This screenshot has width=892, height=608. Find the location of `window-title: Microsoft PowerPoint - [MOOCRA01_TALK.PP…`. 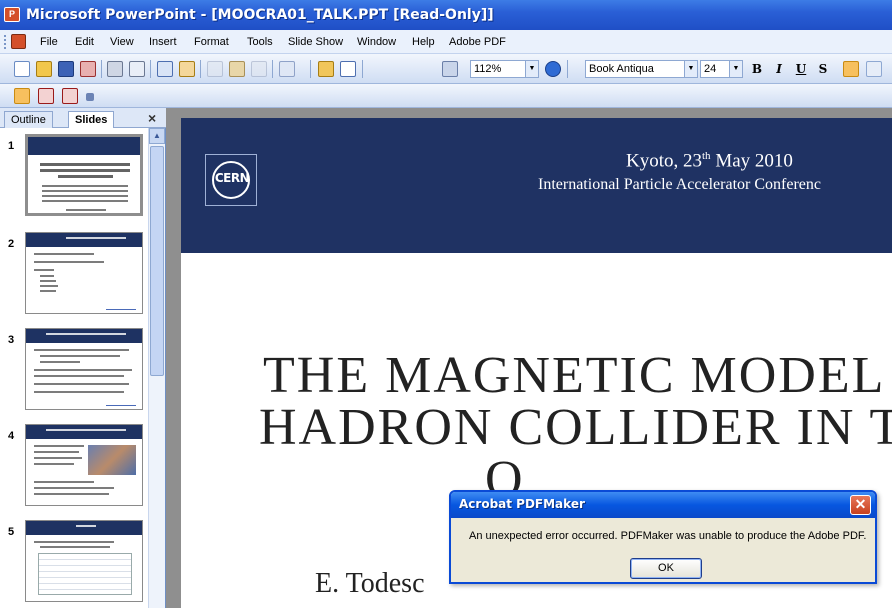

window-title: Microsoft PowerPoint - [MOOCRA01_TALK.PP… is located at coordinates (260, 15).